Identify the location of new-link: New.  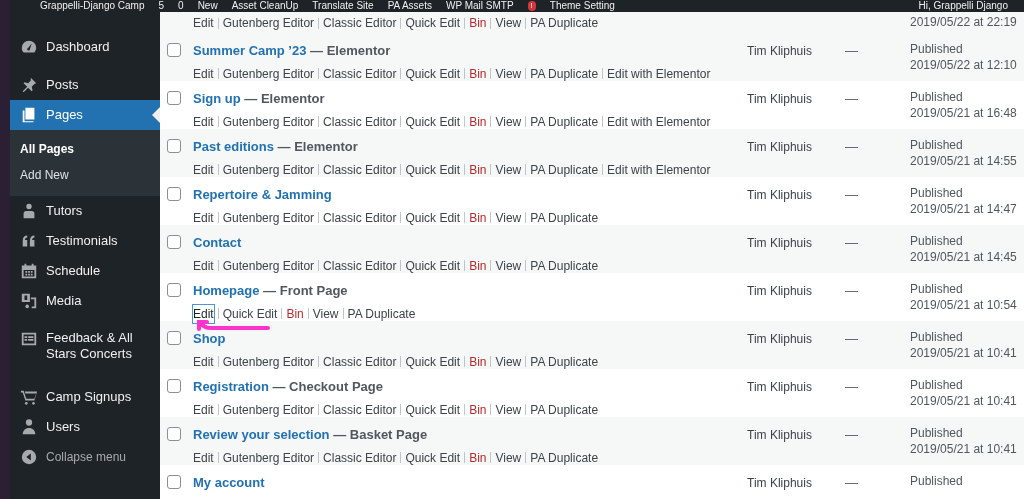
(207, 6).